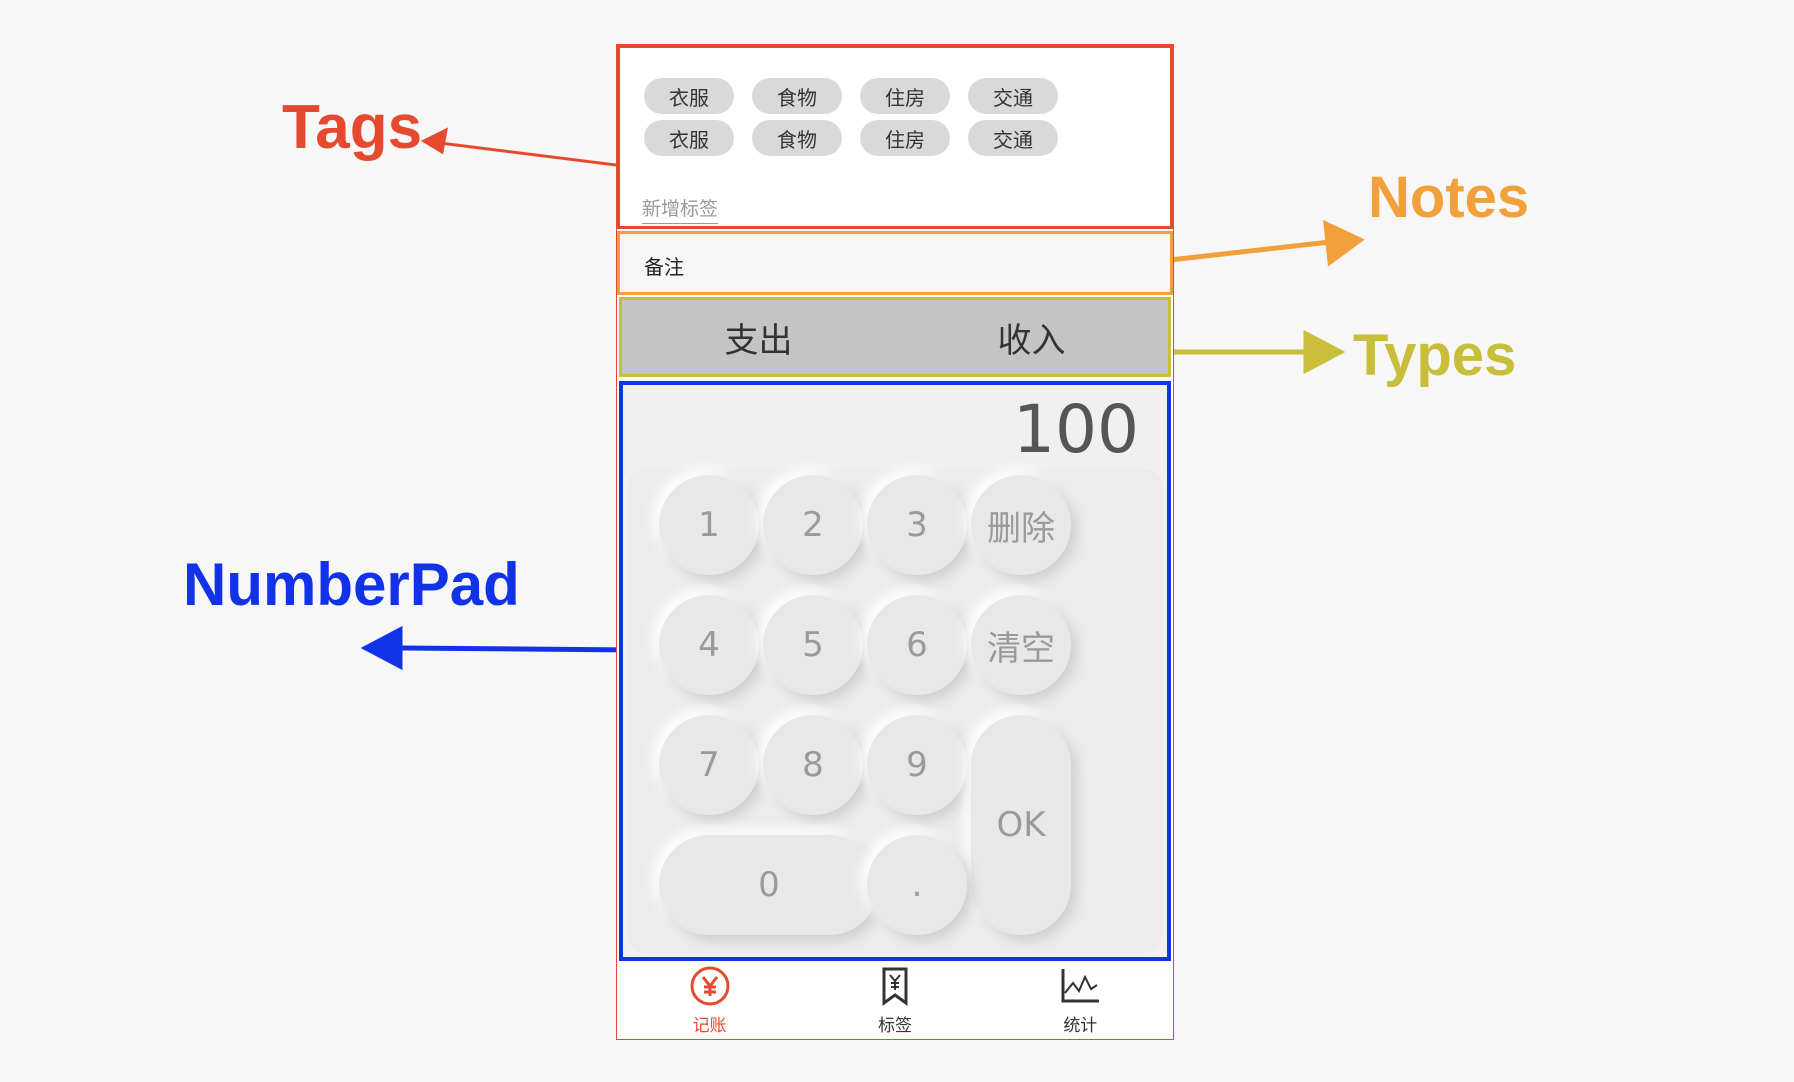 This screenshot has width=1794, height=1082. Describe the element at coordinates (1021, 525) in the screenshot. I see `delete-button: 删除` at that location.